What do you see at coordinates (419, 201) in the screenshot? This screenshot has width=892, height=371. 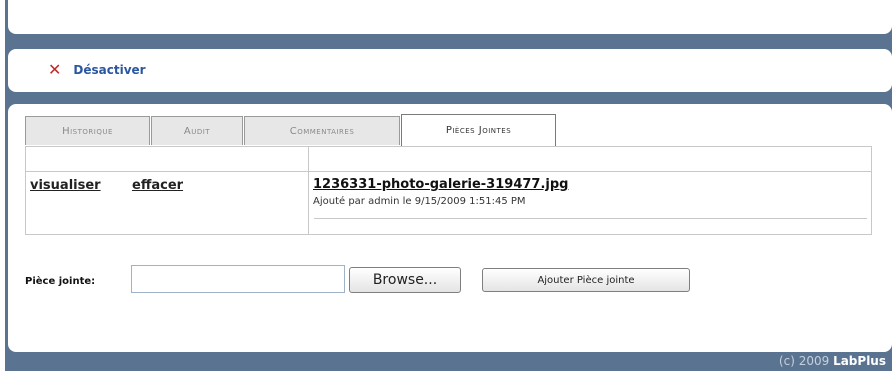 I see `attachment-meta: Ajouté par admin le 9/15/2009 1:51:45 PM` at bounding box center [419, 201].